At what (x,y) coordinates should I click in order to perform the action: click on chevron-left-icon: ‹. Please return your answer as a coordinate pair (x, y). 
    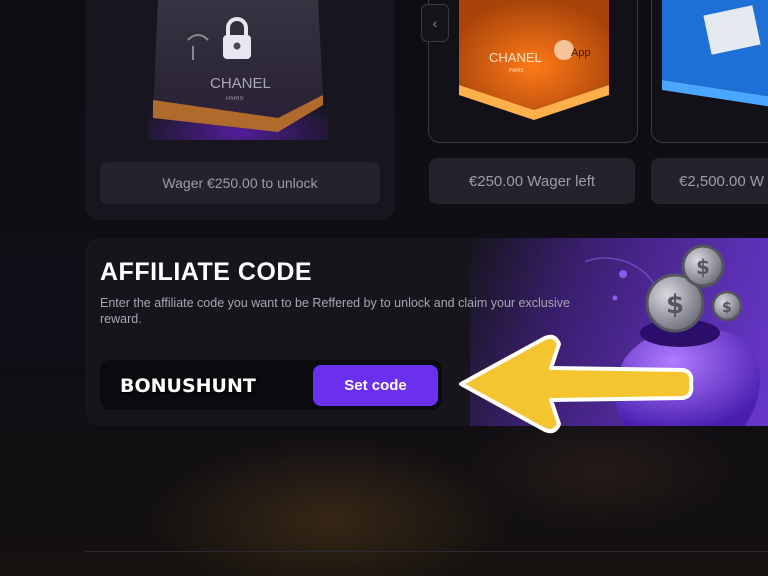
    Looking at the image, I should click on (435, 23).